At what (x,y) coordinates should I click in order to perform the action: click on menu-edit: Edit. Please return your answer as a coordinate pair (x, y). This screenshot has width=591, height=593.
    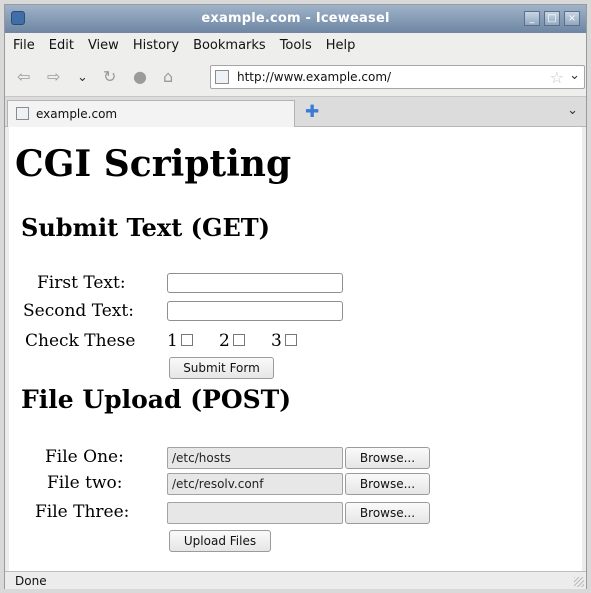
    Looking at the image, I should click on (61, 45).